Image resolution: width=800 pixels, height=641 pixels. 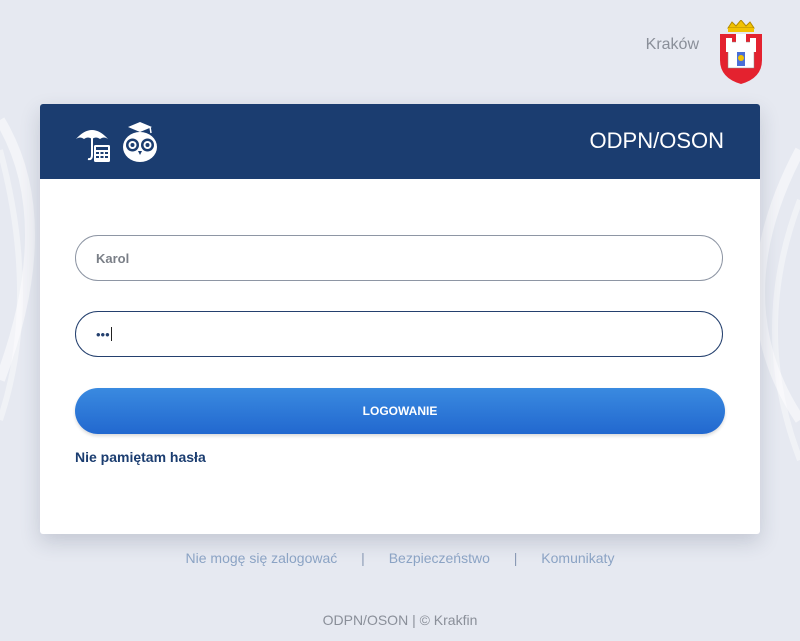 What do you see at coordinates (400, 411) in the screenshot?
I see `login-button: LOGOWANIE` at bounding box center [400, 411].